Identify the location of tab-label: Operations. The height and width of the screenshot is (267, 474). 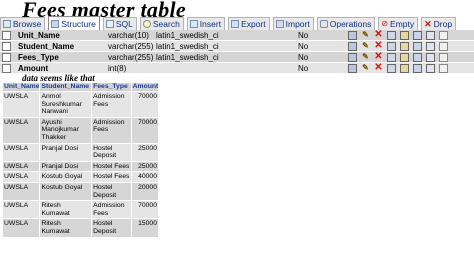
(350, 24).